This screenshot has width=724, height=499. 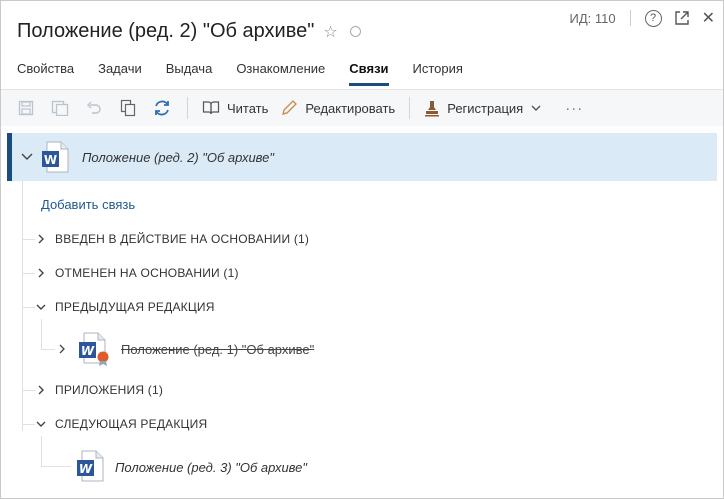 I want to click on group-cancelled-based-on: ОТМЕНЕН НА ОСНОВАНИИ (1), so click(x=137, y=273).